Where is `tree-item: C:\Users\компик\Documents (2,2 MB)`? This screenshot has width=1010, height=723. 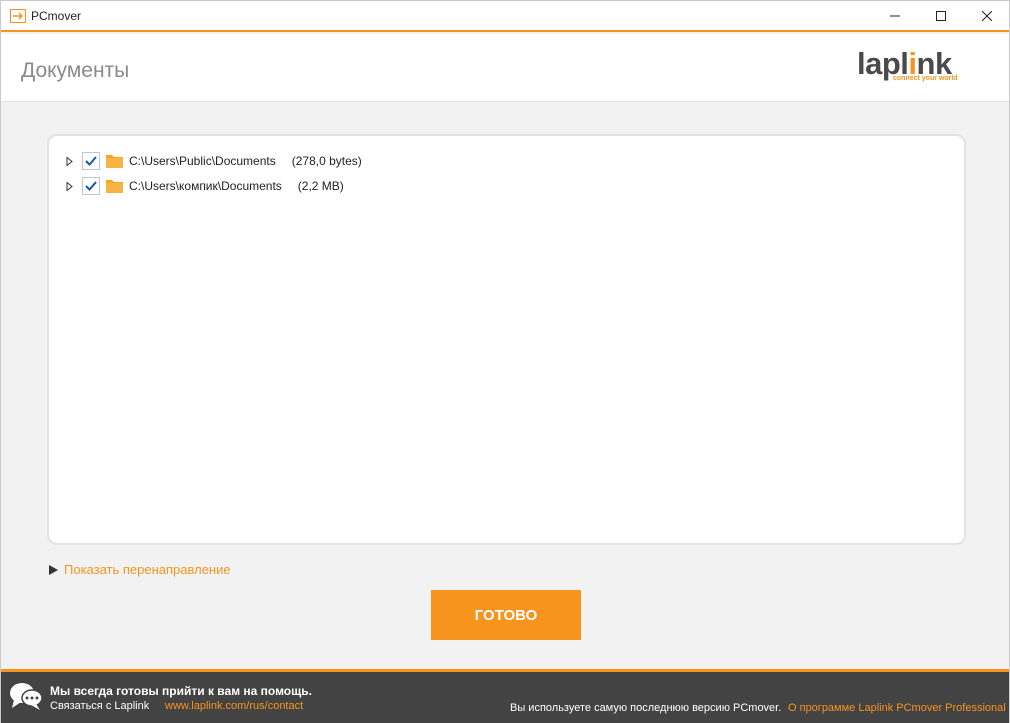
tree-item: C:\Users\компик\Documents (2,2 MB) is located at coordinates (205, 186).